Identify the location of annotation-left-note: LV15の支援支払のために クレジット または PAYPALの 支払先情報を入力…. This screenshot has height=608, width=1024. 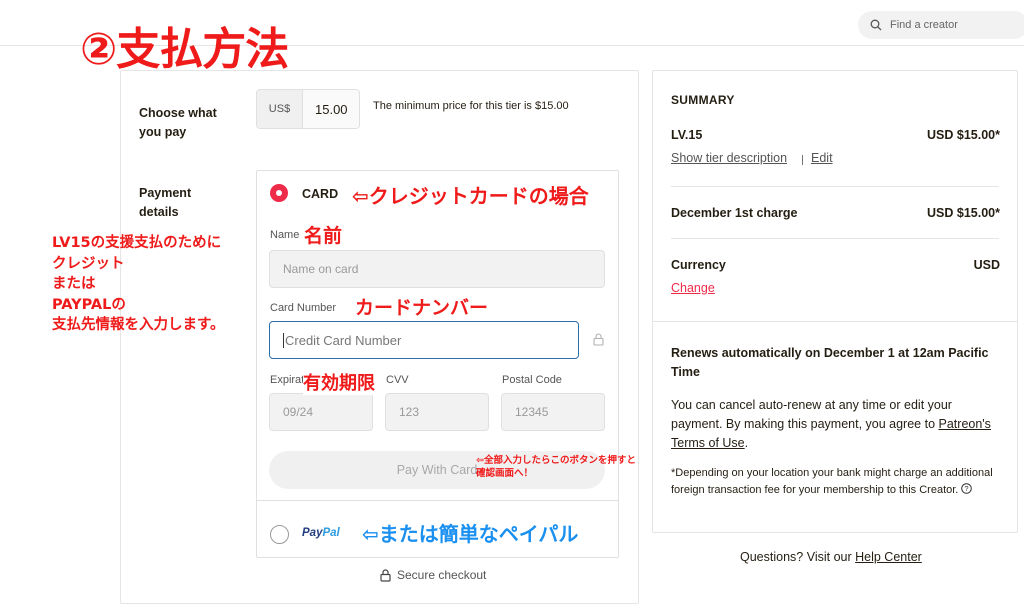
(138, 284).